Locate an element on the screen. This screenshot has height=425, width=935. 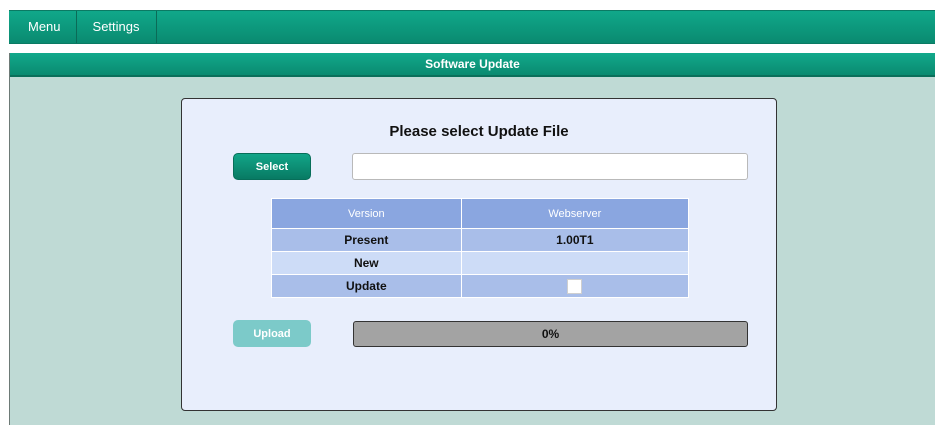
nav-item-settings: Settings is located at coordinates (117, 27).